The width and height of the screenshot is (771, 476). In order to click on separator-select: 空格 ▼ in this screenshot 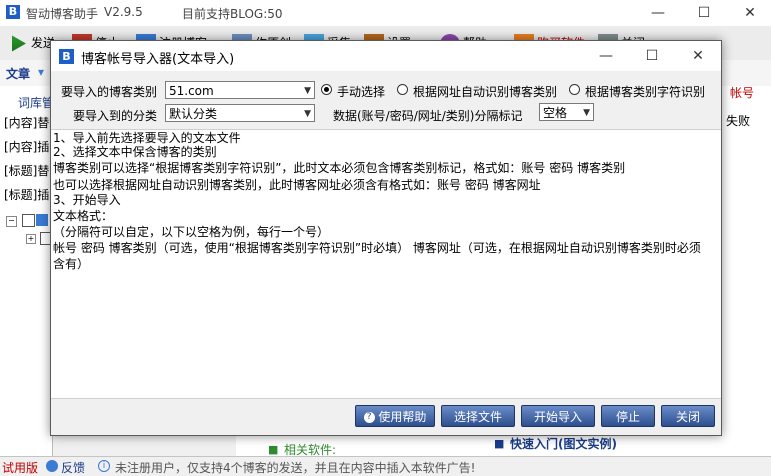, I will do `click(566, 112)`.